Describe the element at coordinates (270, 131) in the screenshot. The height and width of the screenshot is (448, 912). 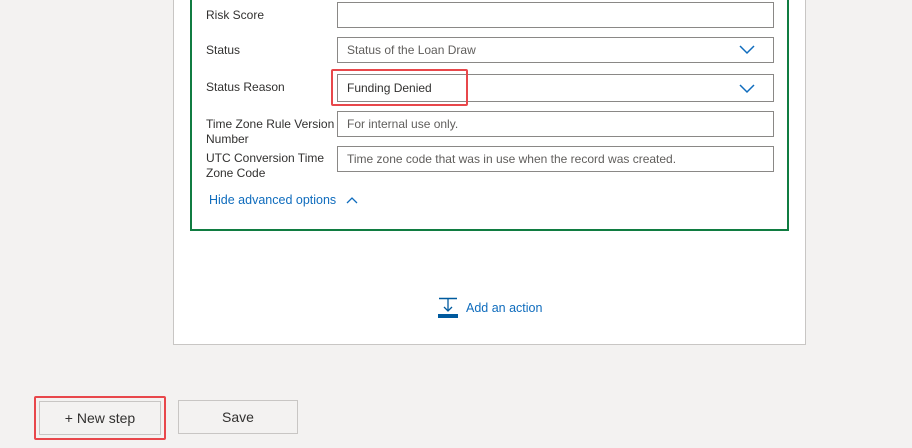
I see `time-zone-rule-label: Time Zone Rule Version Number` at that location.